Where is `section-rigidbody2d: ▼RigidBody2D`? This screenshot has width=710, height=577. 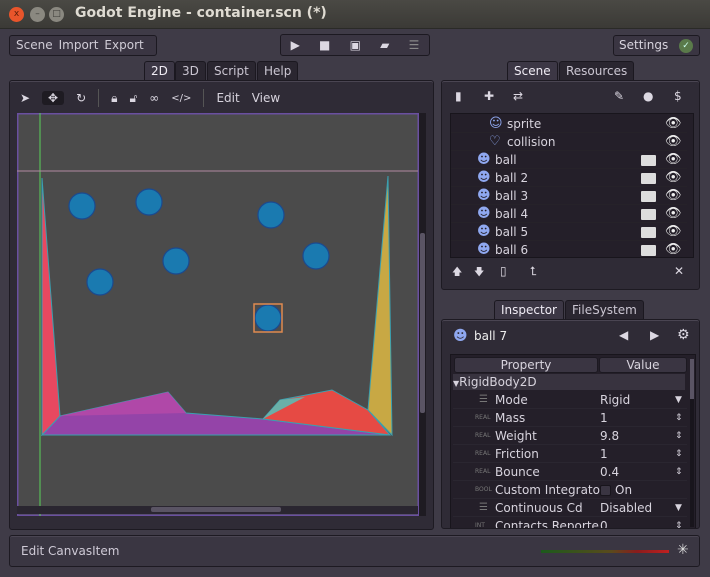 section-rigidbody2d: ▼RigidBody2D is located at coordinates (569, 382).